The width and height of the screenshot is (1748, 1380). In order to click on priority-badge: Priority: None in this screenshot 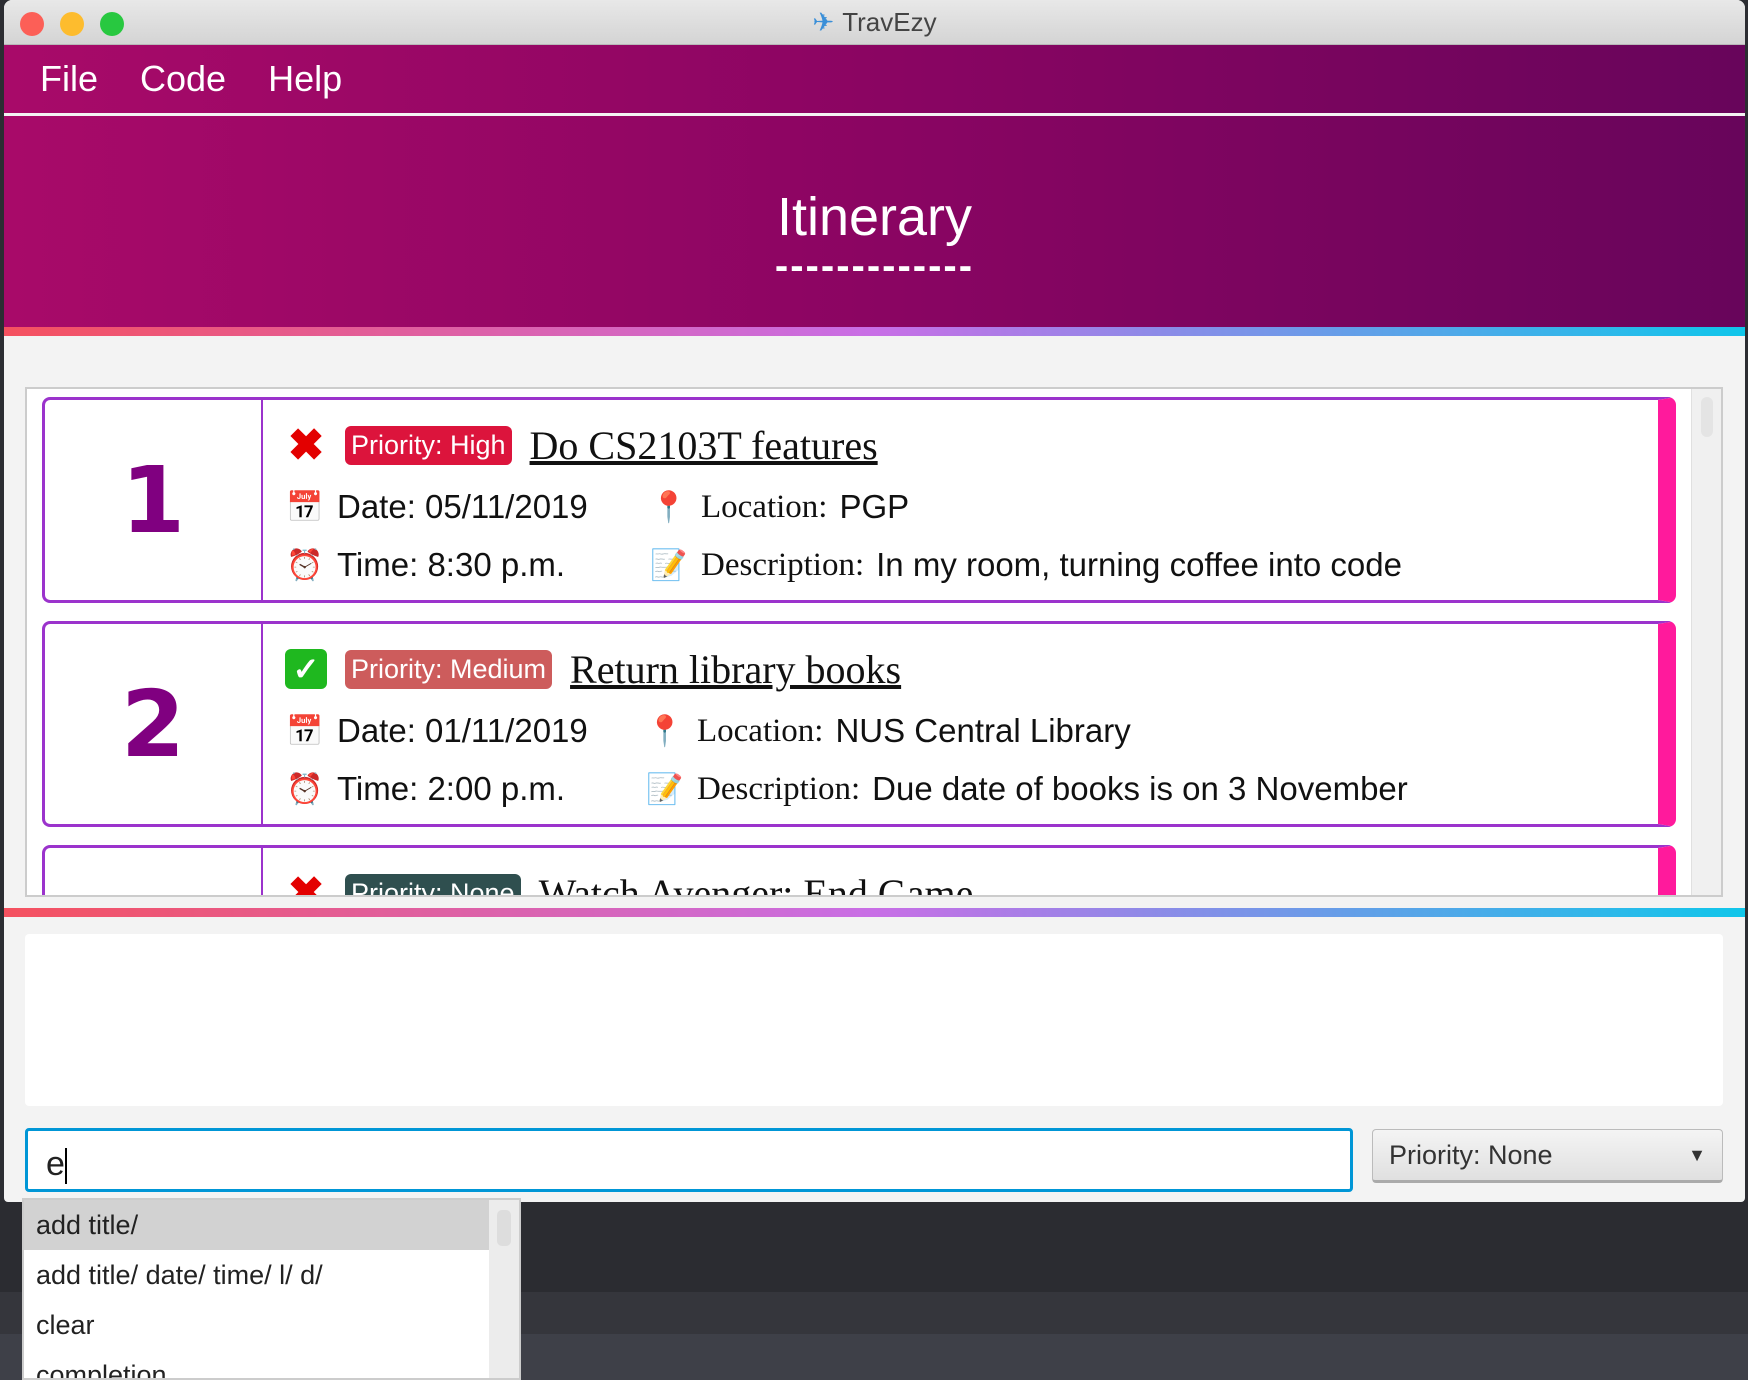, I will do `click(433, 884)`.